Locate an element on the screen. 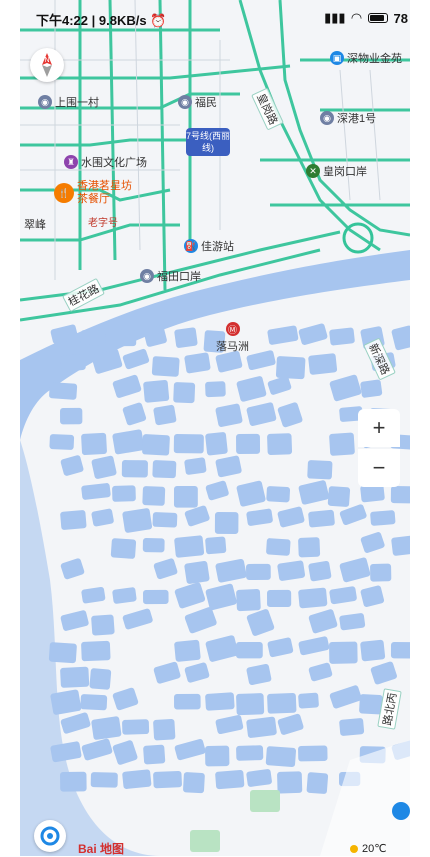  poi-fumin: ◉ 福民 is located at coordinates (197, 102).